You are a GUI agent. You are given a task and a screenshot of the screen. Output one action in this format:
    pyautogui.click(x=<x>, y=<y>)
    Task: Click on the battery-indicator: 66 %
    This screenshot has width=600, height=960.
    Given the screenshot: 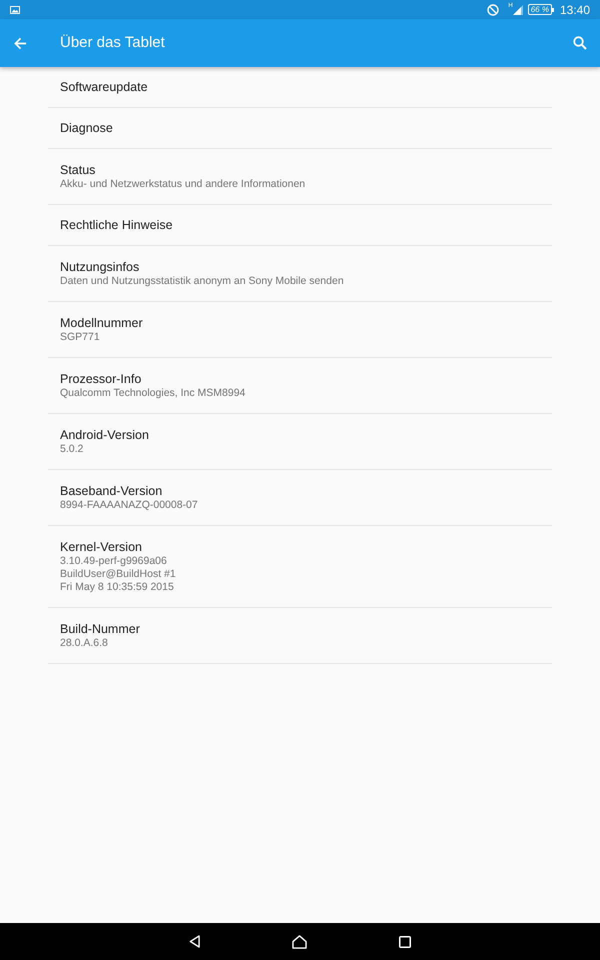 What is the action you would take?
    pyautogui.click(x=541, y=9)
    